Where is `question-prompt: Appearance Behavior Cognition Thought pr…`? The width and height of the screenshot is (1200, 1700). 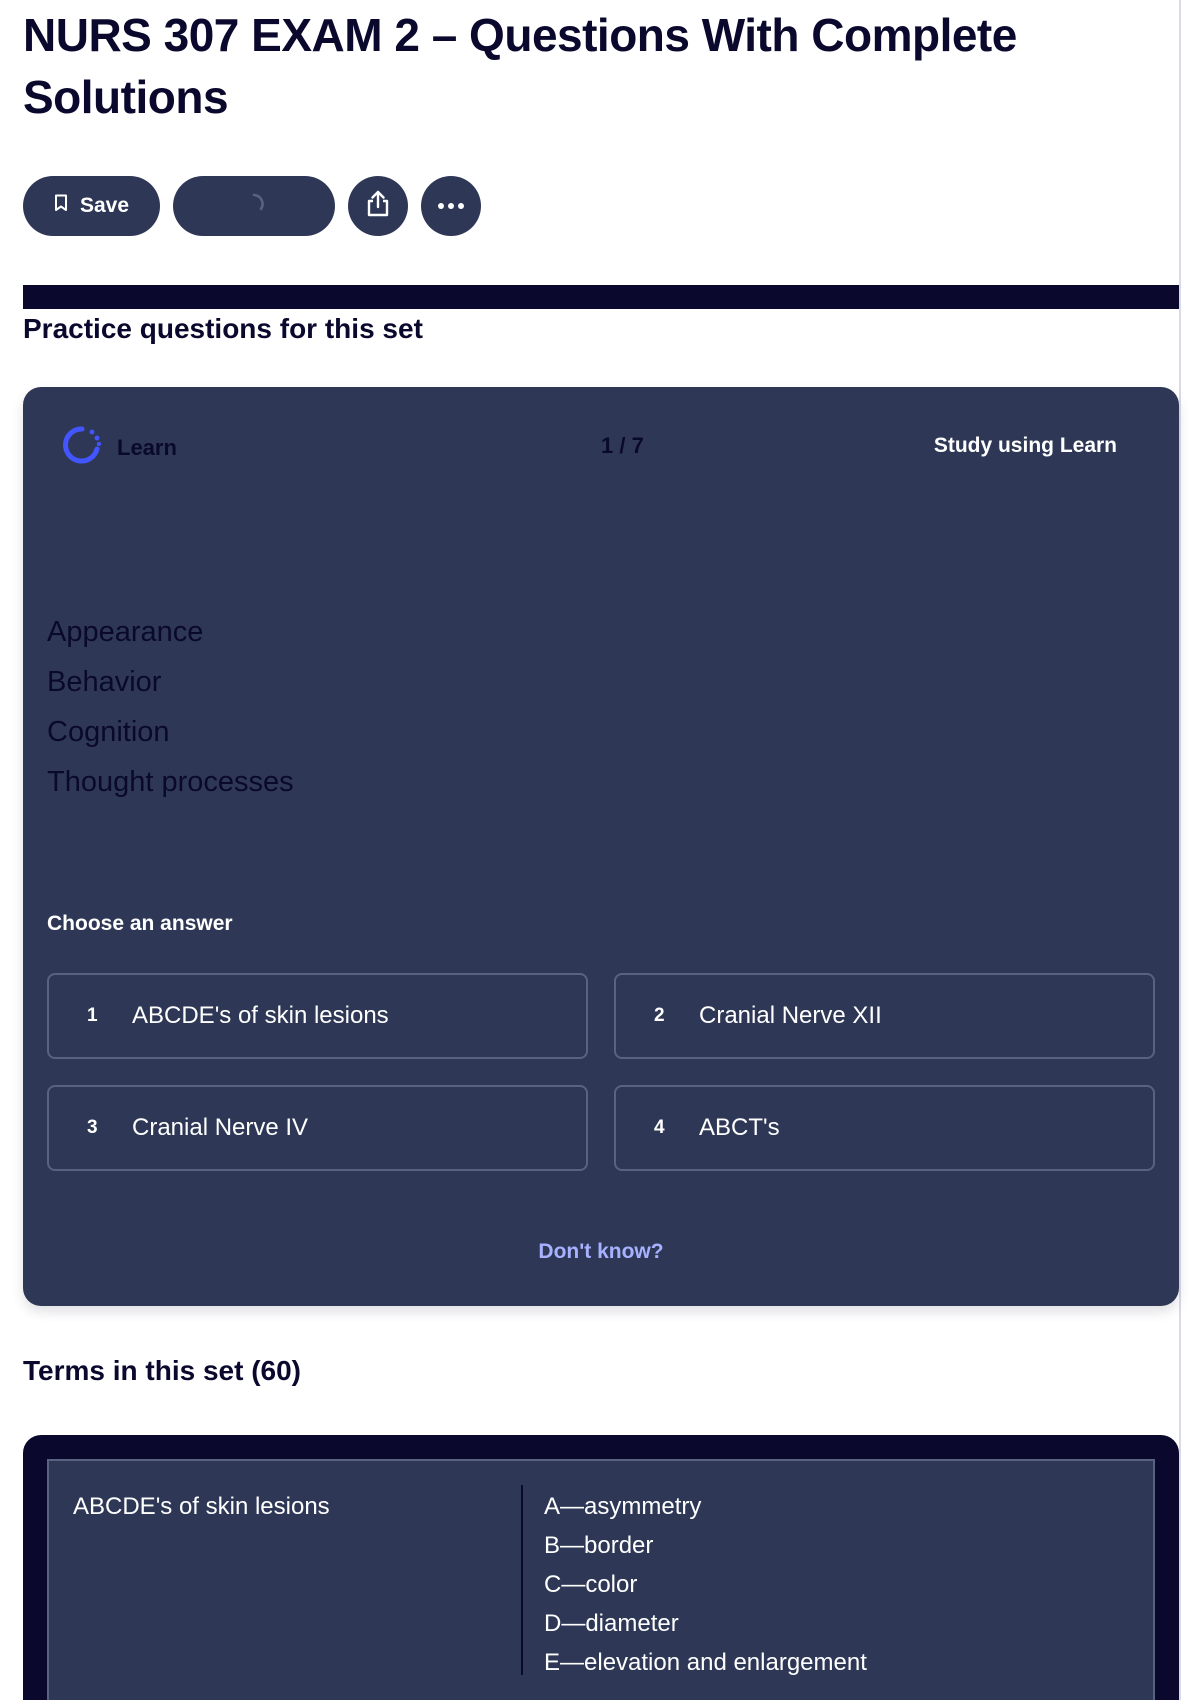 question-prompt: Appearance Behavior Cognition Thought pr… is located at coordinates (170, 707).